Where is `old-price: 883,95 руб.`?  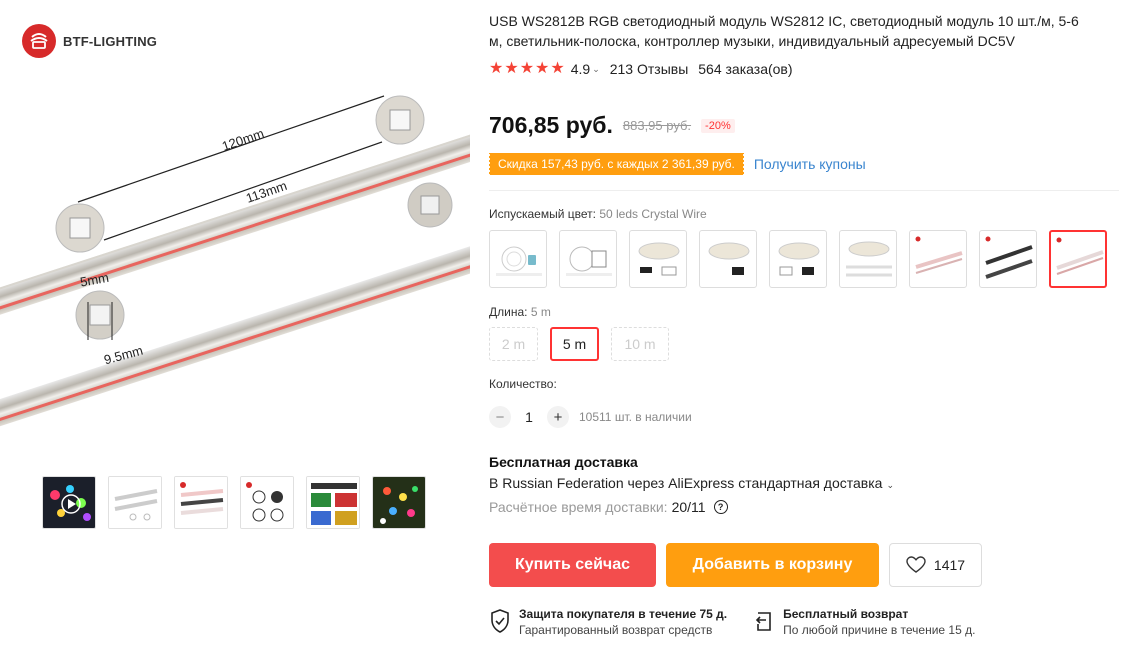 old-price: 883,95 руб. is located at coordinates (657, 125).